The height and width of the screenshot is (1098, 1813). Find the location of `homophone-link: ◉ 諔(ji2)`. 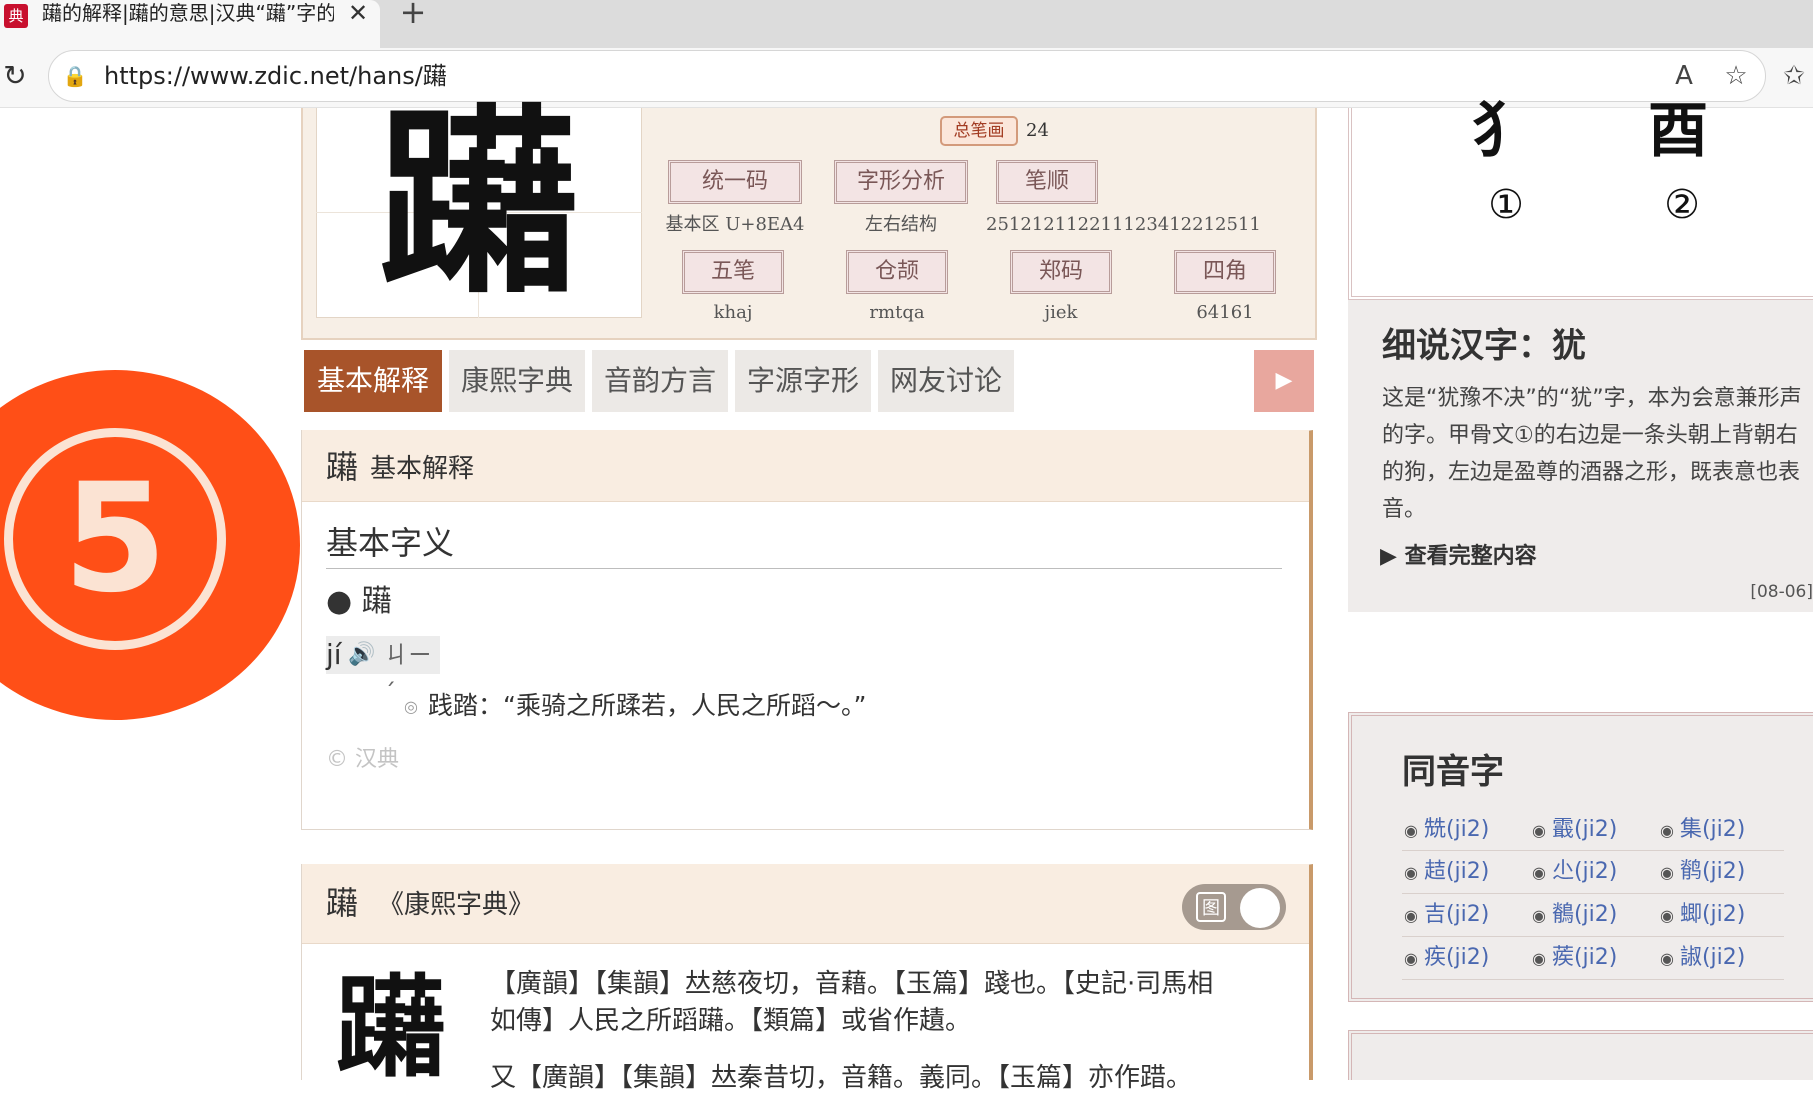

homophone-link: ◉ 諔(ji2) is located at coordinates (1715, 958).